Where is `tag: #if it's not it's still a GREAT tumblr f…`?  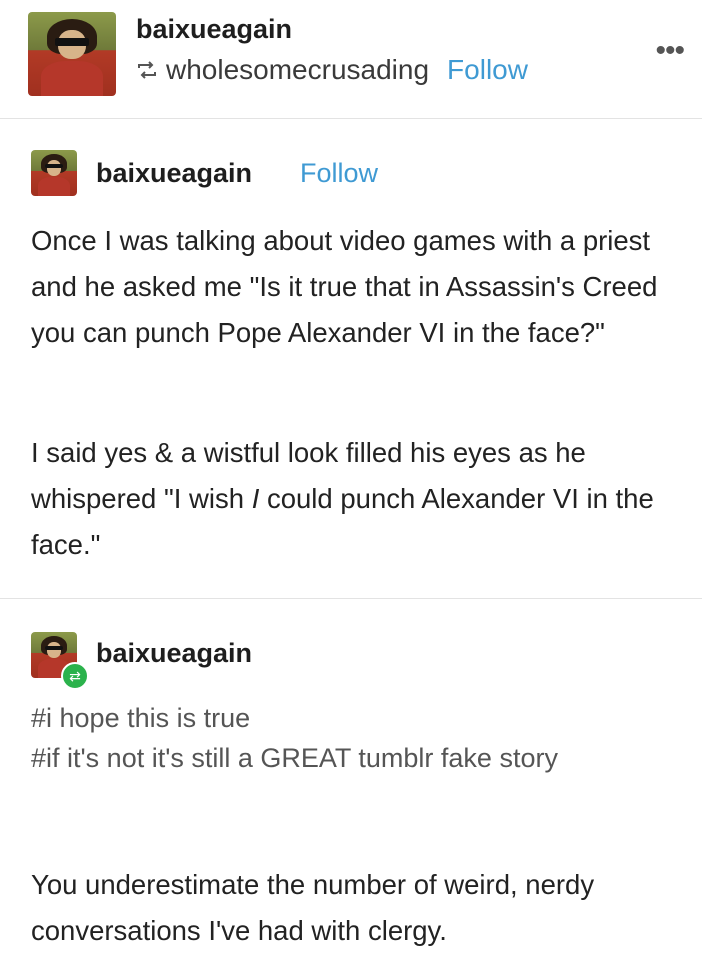 tag: #if it's not it's still a GREAT tumblr f… is located at coordinates (356, 758).